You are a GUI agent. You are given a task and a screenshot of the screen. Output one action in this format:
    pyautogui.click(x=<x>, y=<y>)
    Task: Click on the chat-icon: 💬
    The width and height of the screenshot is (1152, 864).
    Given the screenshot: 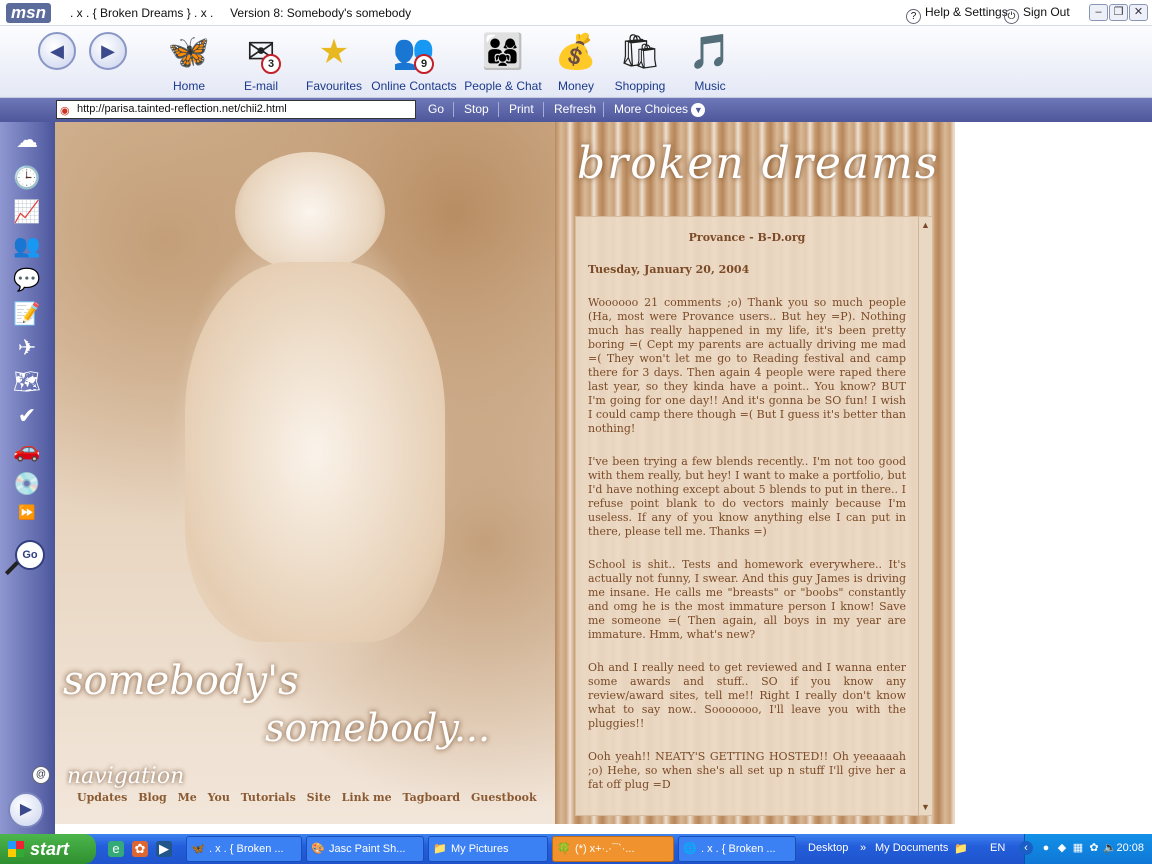 What is the action you would take?
    pyautogui.click(x=27, y=280)
    